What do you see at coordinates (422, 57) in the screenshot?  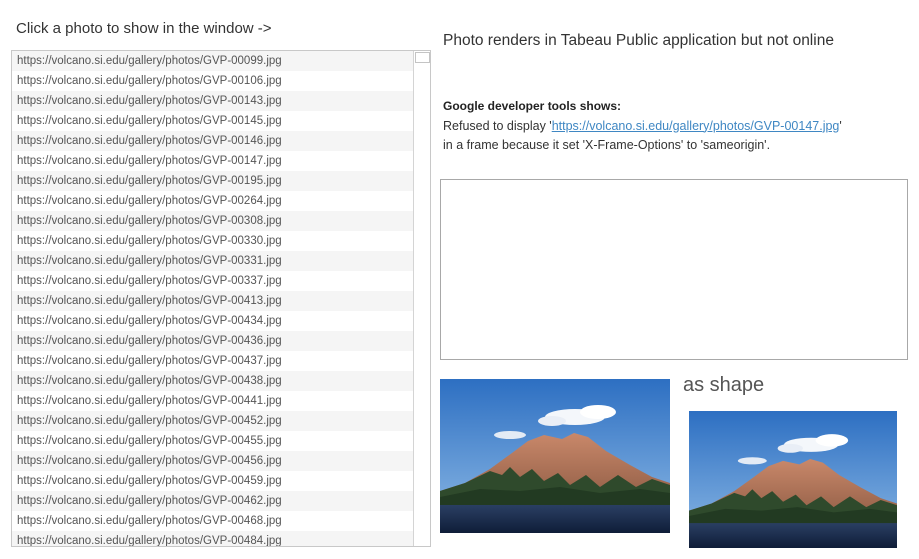 I see `scrollbar-thumb` at bounding box center [422, 57].